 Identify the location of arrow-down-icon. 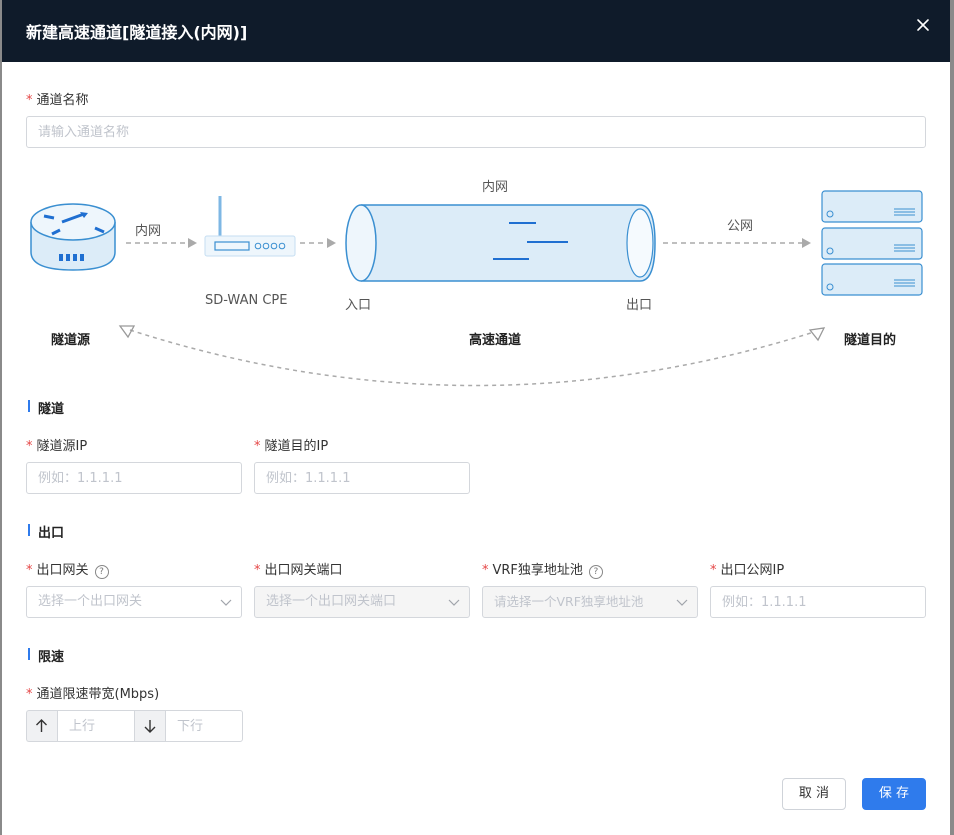
(150, 726).